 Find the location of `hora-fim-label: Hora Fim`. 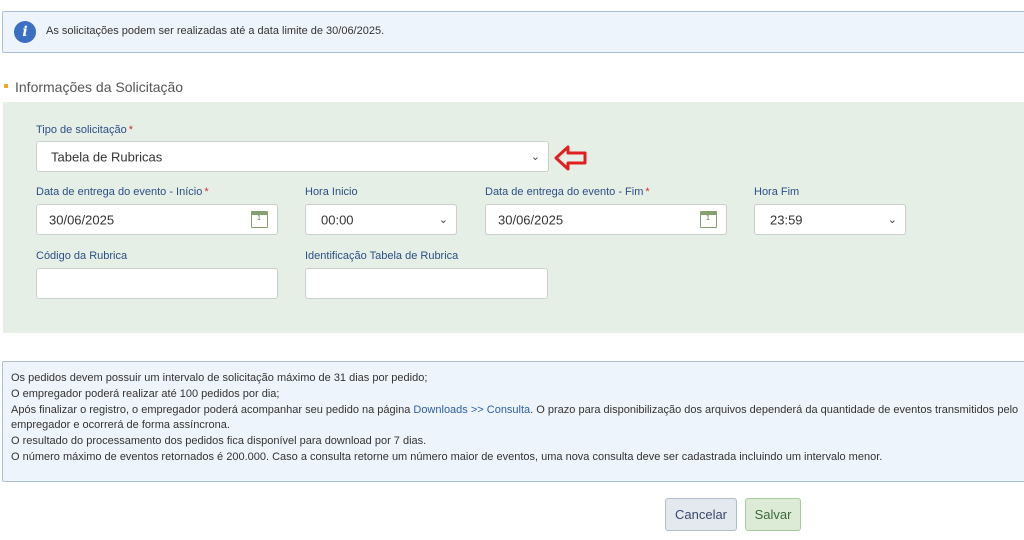

hora-fim-label: Hora Fim is located at coordinates (777, 192).